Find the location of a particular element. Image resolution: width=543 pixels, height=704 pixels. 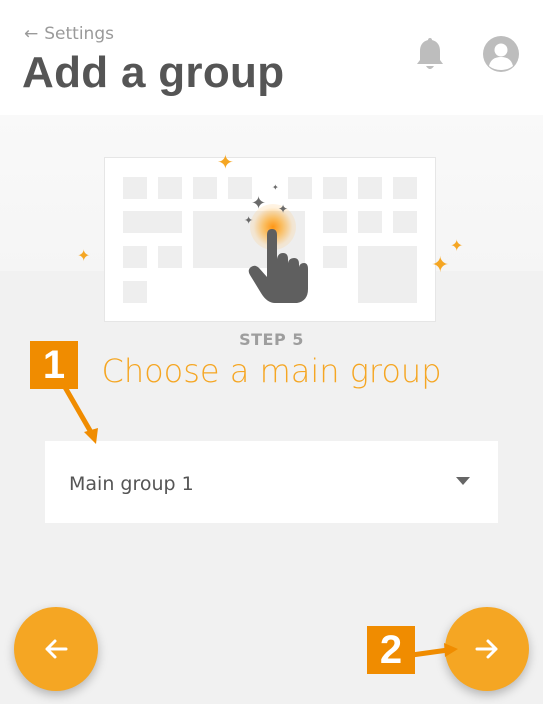

arrow-left-icon: ← is located at coordinates (31, 33).